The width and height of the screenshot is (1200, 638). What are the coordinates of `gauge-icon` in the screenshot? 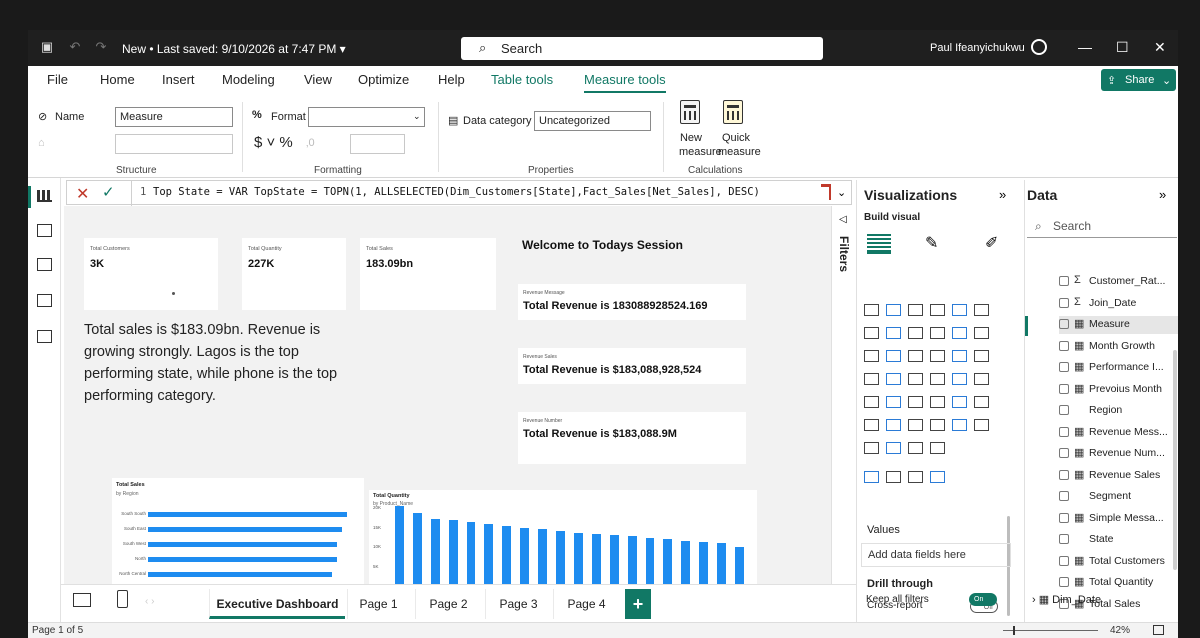 It's located at (937, 378).